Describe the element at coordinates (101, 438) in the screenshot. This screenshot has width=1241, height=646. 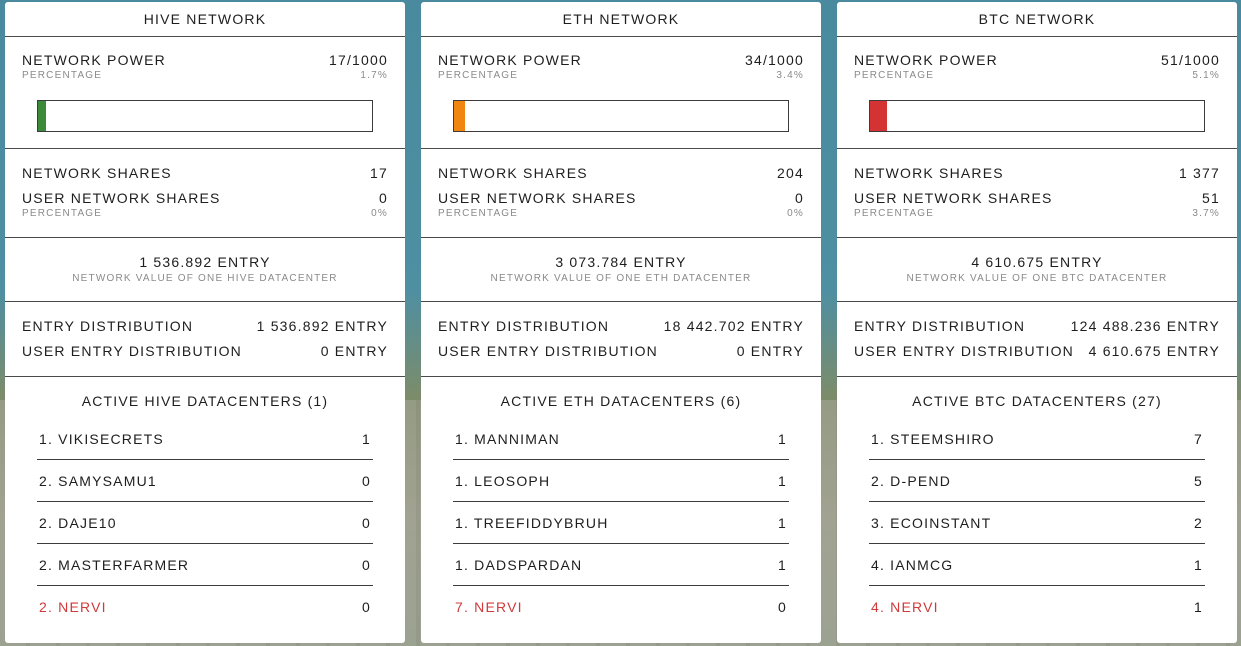
I see `datacenter-name: 1. VIKISECRETS` at that location.